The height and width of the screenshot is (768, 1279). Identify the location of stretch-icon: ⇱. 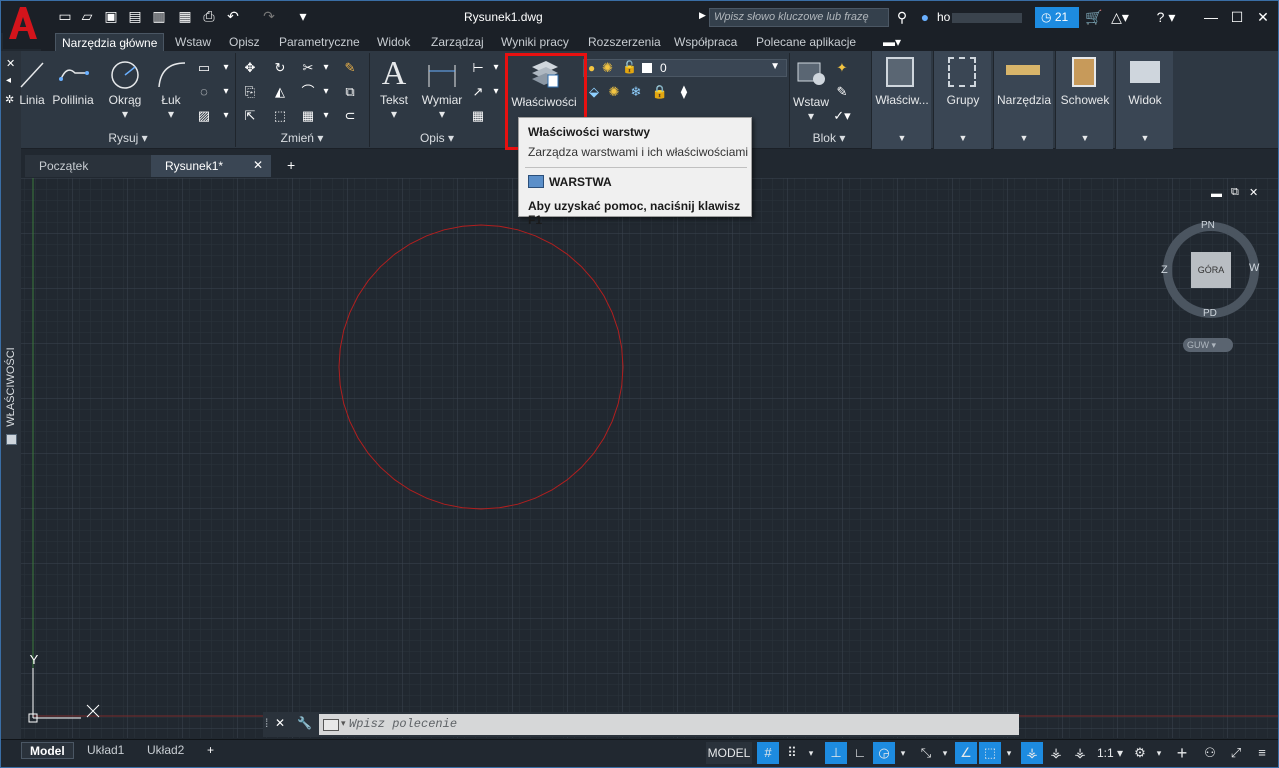
(250, 116).